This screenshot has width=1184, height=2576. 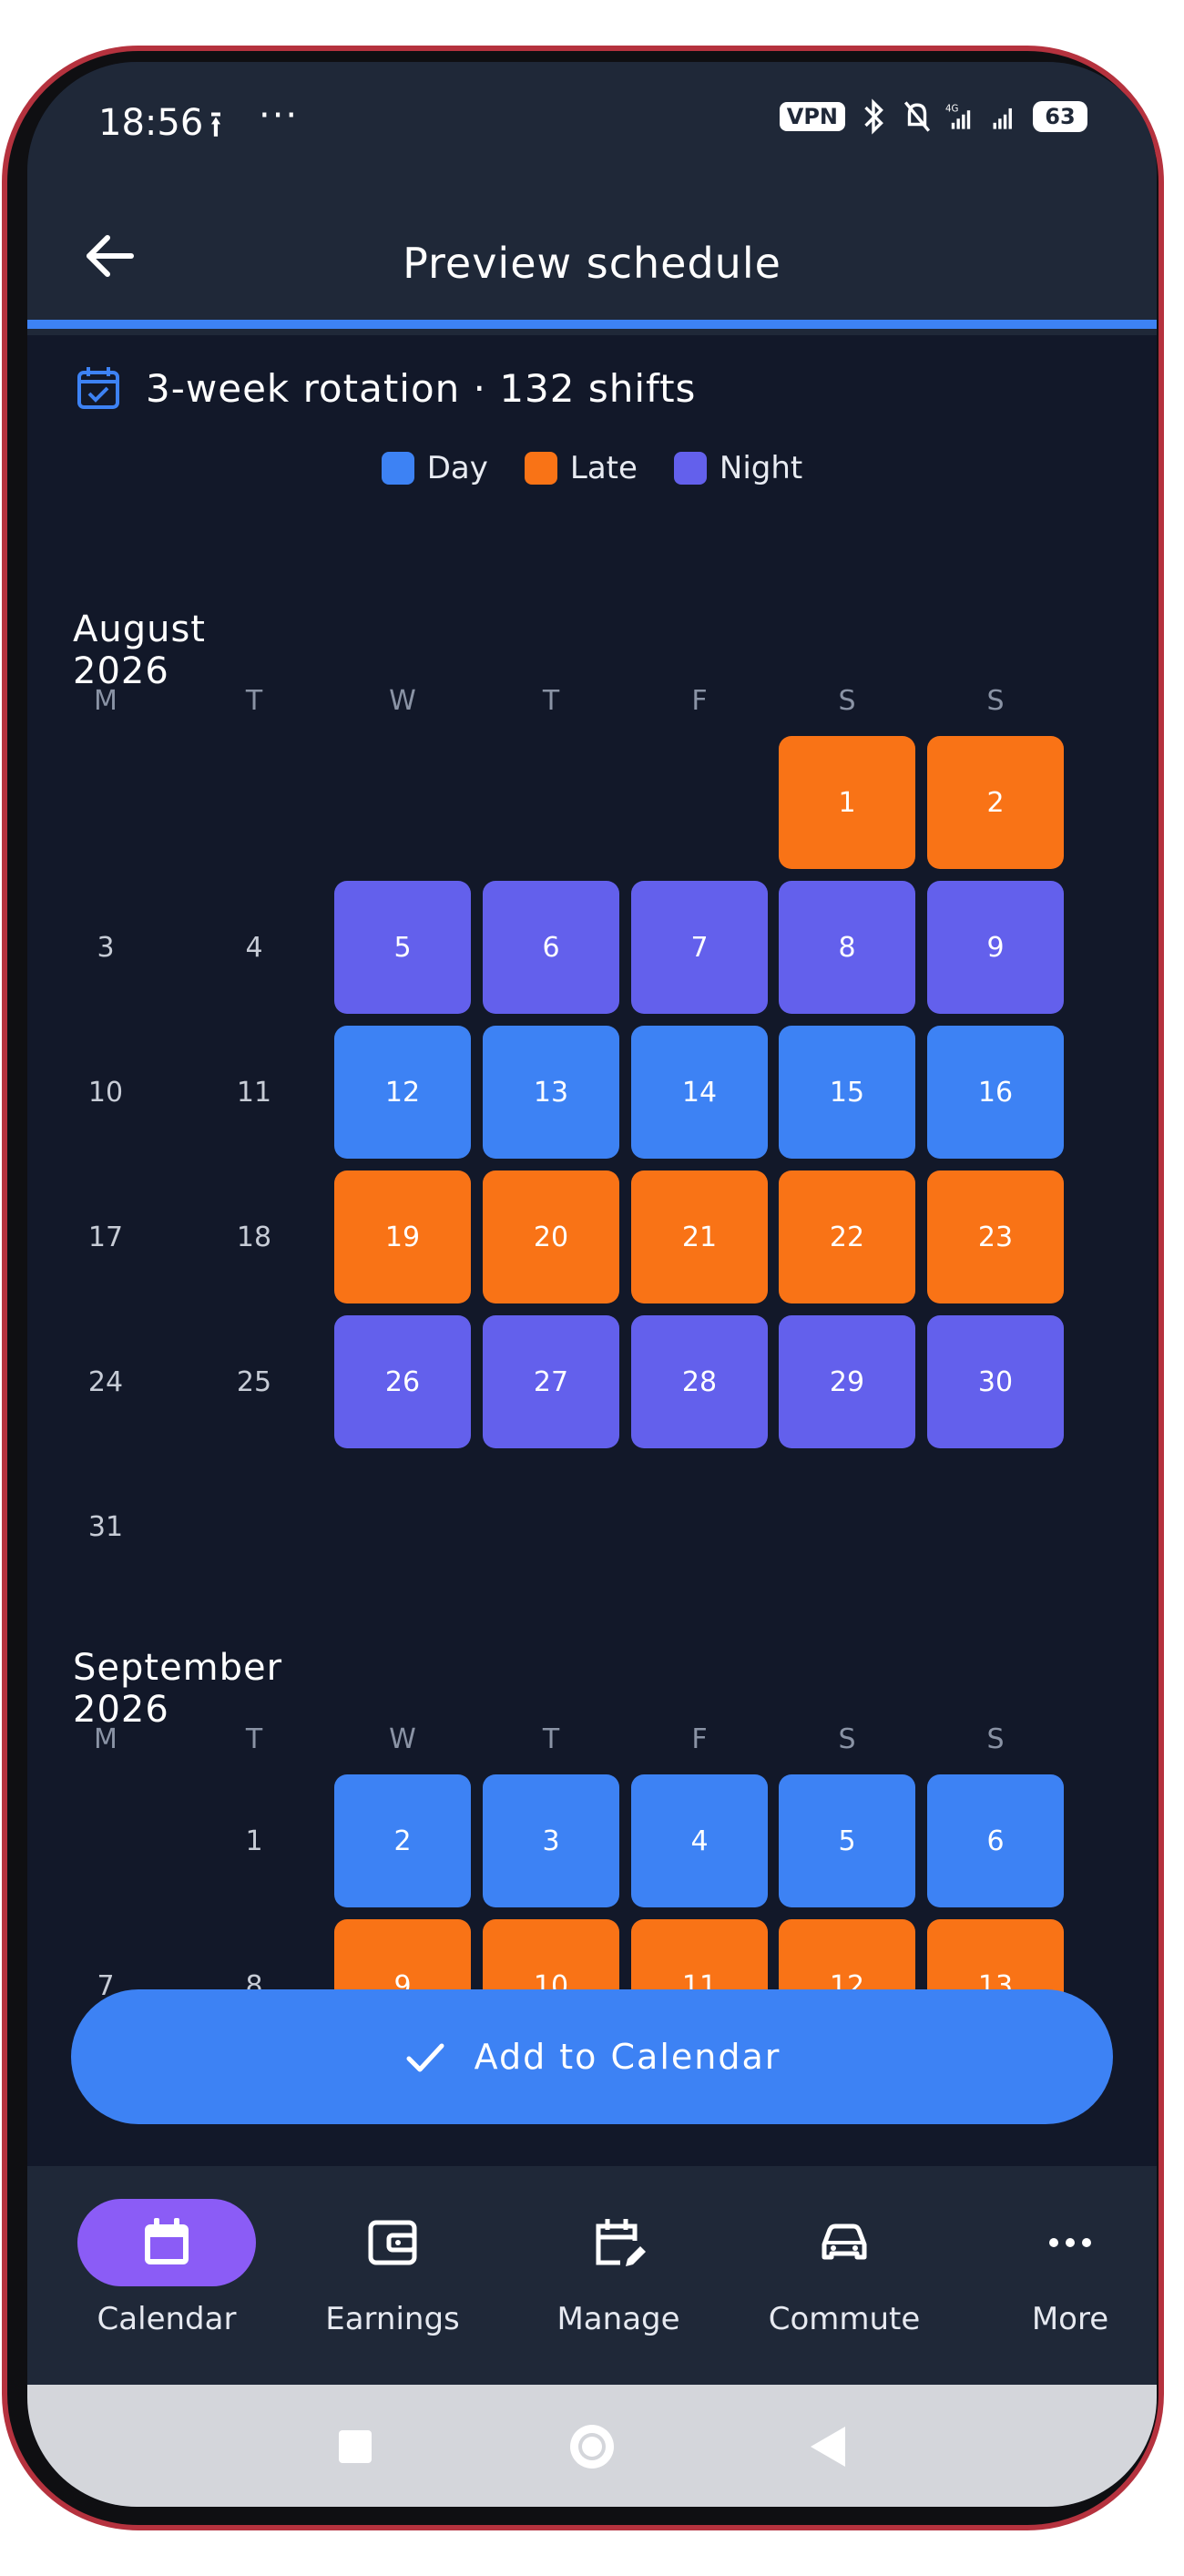 I want to click on nav-active-indicator, so click(x=166, y=2242).